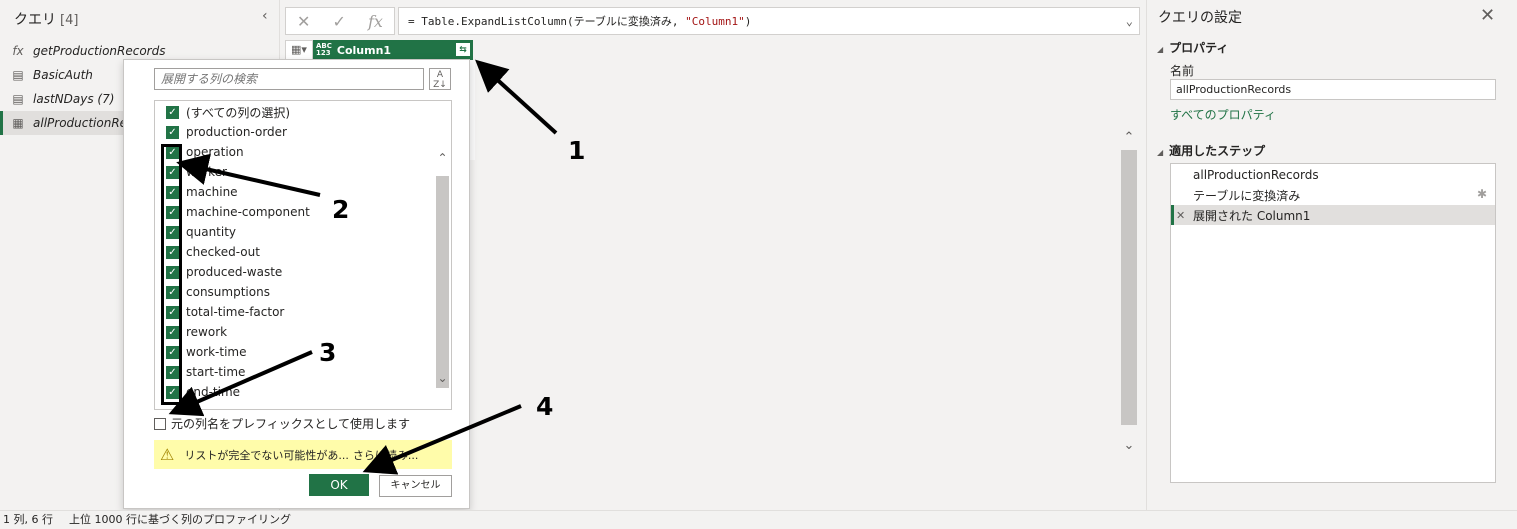 This screenshot has width=1517, height=529. I want to click on column-item-label: checked-out, so click(223, 252).